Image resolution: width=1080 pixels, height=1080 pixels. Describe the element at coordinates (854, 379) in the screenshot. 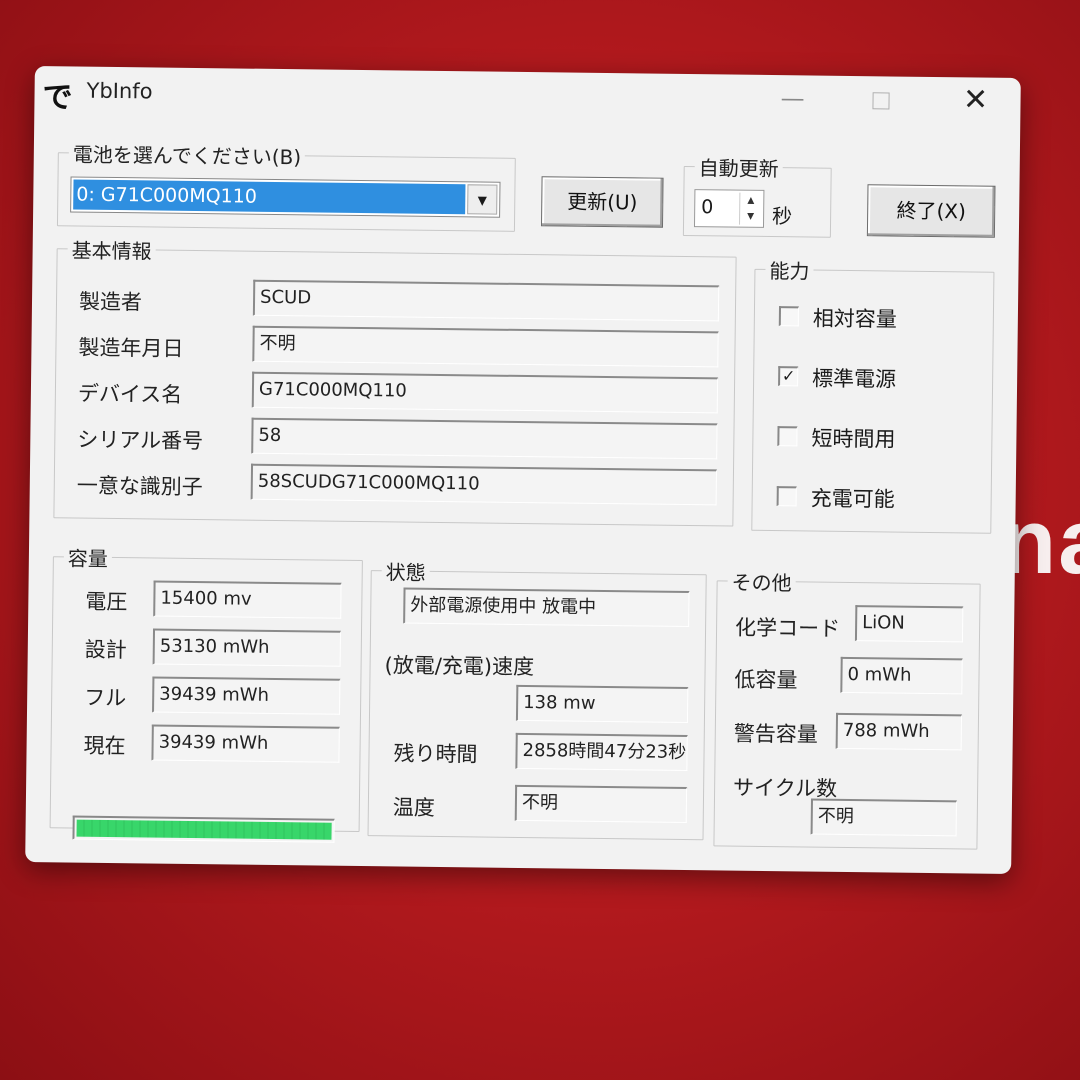

I see `checkbox-label: 標準電源` at that location.